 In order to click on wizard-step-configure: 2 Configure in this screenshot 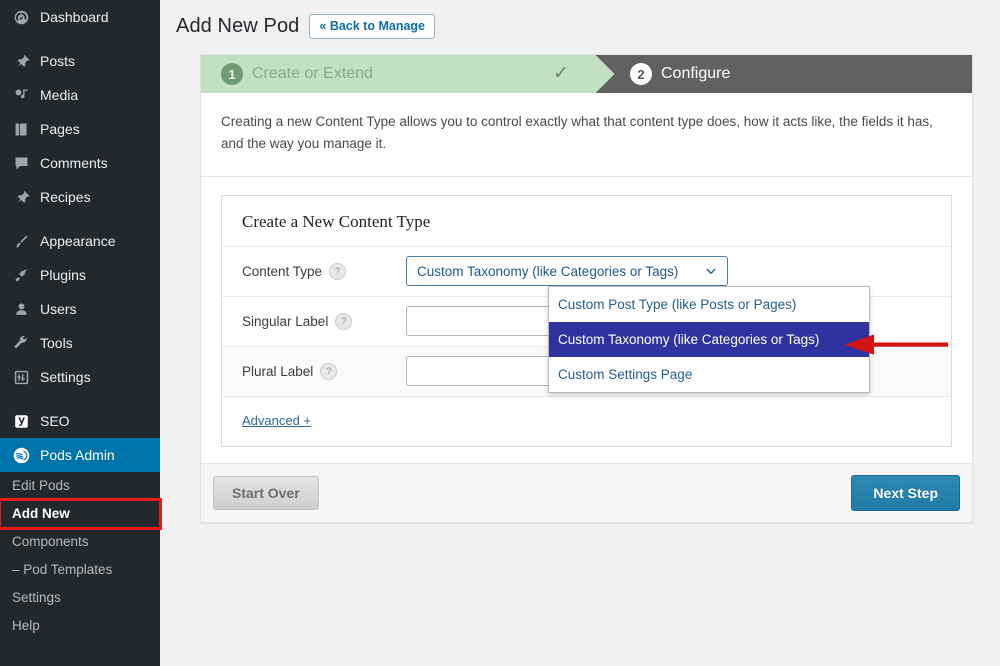, I will do `click(779, 74)`.